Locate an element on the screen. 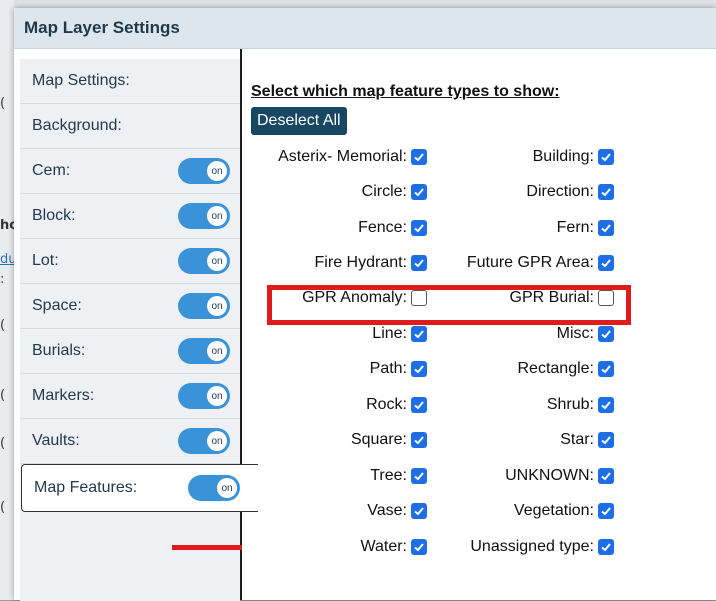  layer-label: Map Settings: is located at coordinates (81, 80).